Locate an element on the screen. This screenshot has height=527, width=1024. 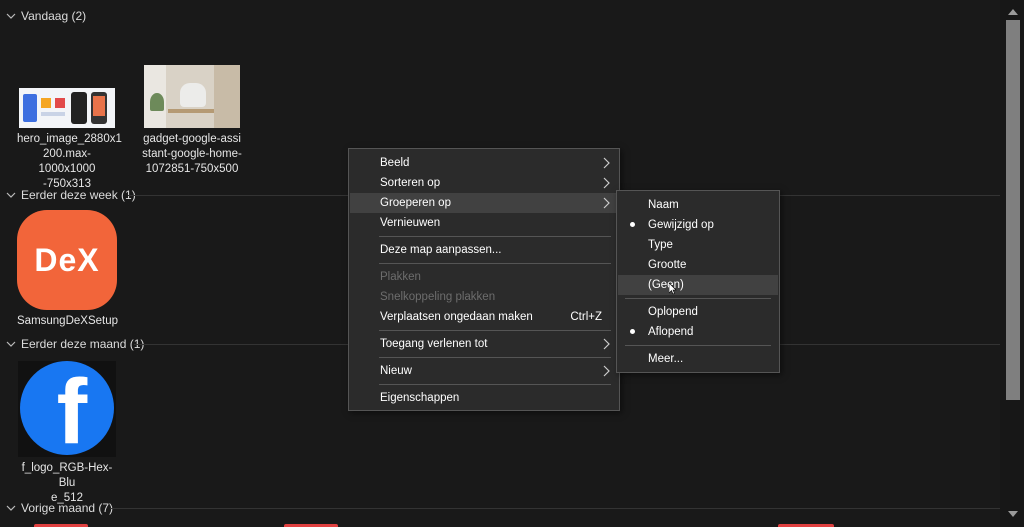
menu-item-label: Groeperen op is located at coordinates (415, 203).